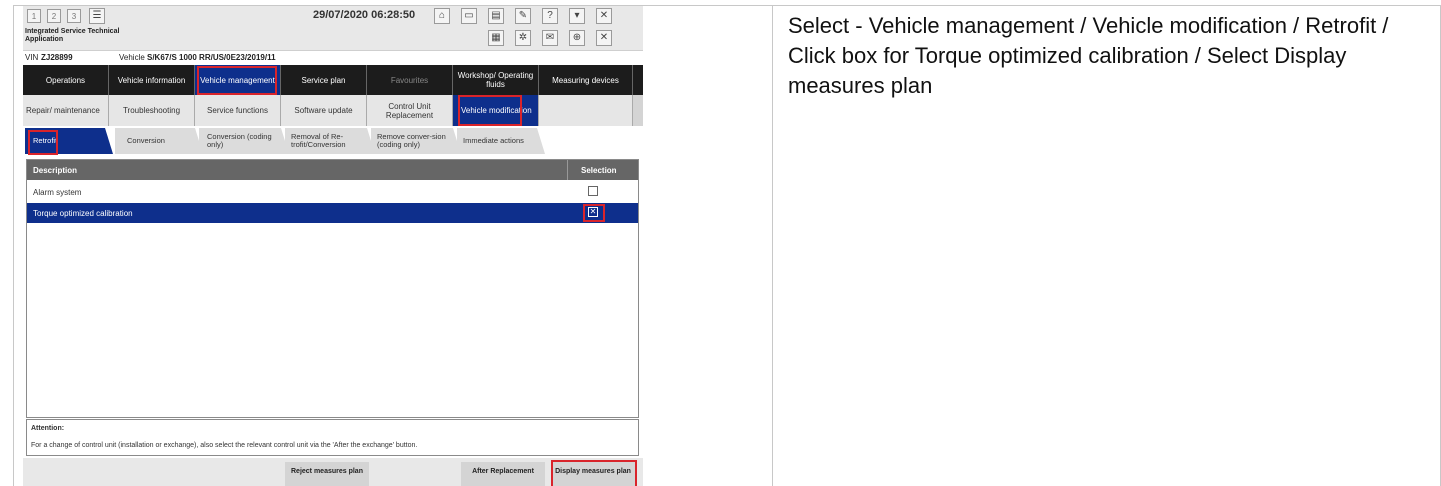 Image resolution: width=1441 pixels, height=486 pixels. I want to click on session-tab-1: 1, so click(34, 16).